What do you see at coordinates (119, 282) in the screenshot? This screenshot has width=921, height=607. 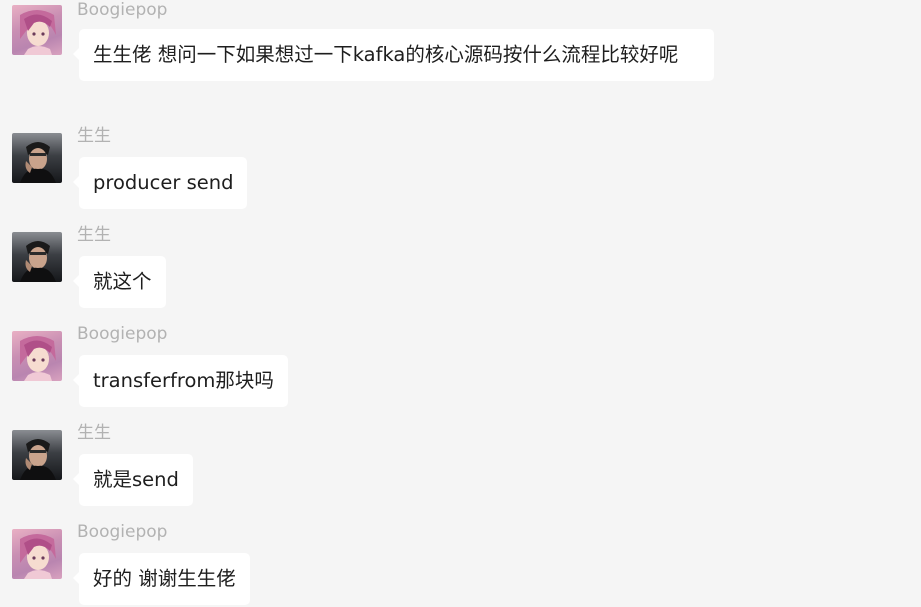 I see `message-bubble: 就这个` at bounding box center [119, 282].